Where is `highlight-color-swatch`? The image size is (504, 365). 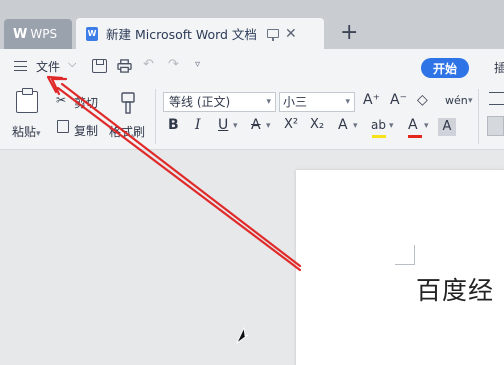 highlight-color-swatch is located at coordinates (379, 136).